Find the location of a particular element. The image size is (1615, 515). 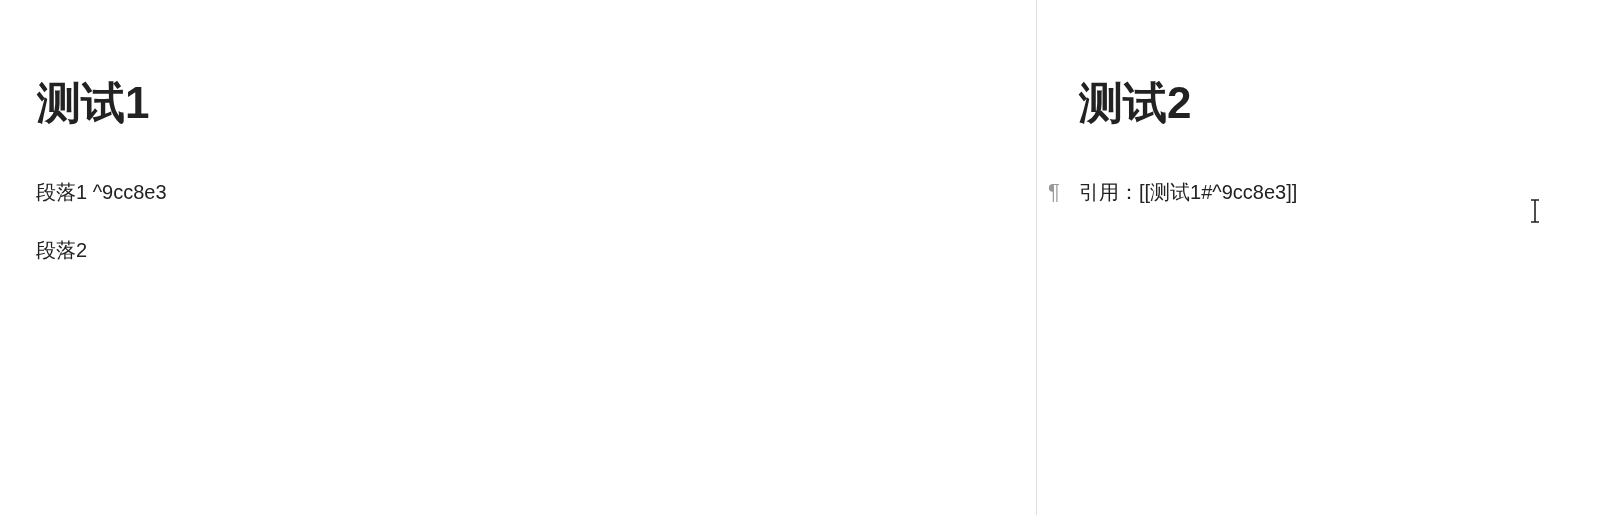

paragraph-marker: ¶ is located at coordinates (1063, 192).